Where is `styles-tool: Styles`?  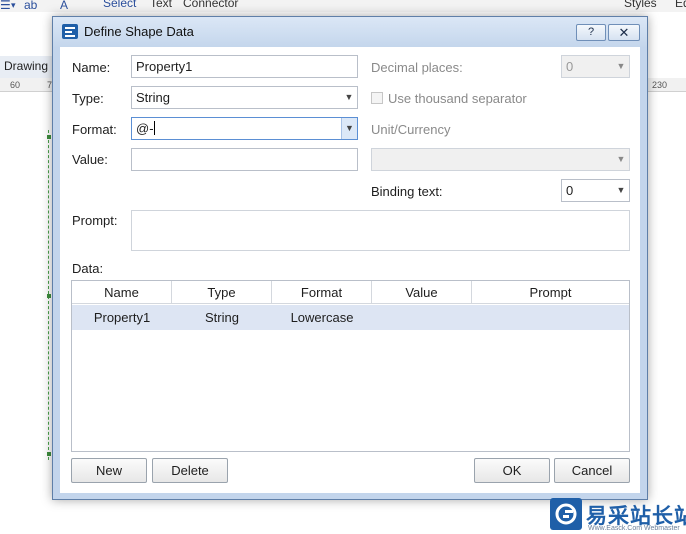 styles-tool: Styles is located at coordinates (640, 5).